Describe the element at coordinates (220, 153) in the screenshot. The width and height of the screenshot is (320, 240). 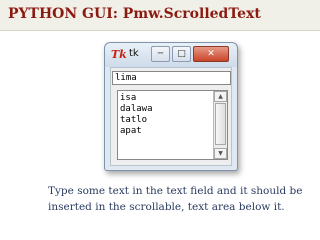
I see `scroll-down-icon: ▼` at that location.